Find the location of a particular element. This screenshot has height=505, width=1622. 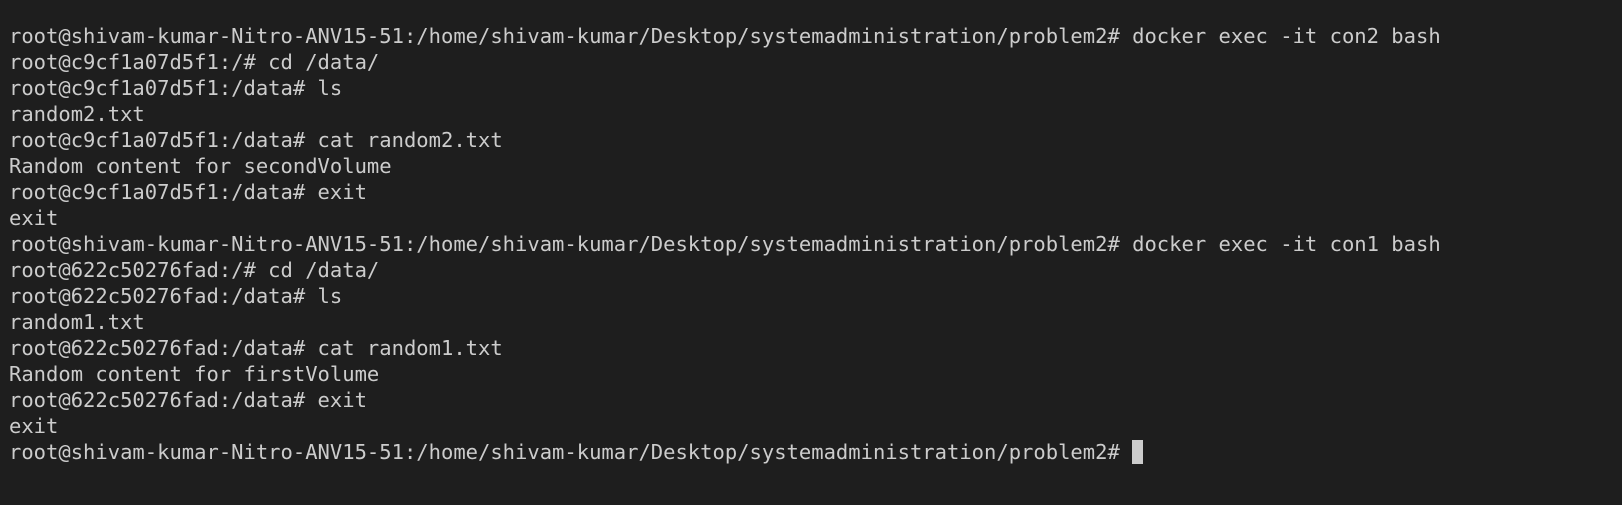

terminal-line: root@622c50276fad:/data# exit is located at coordinates (188, 400).